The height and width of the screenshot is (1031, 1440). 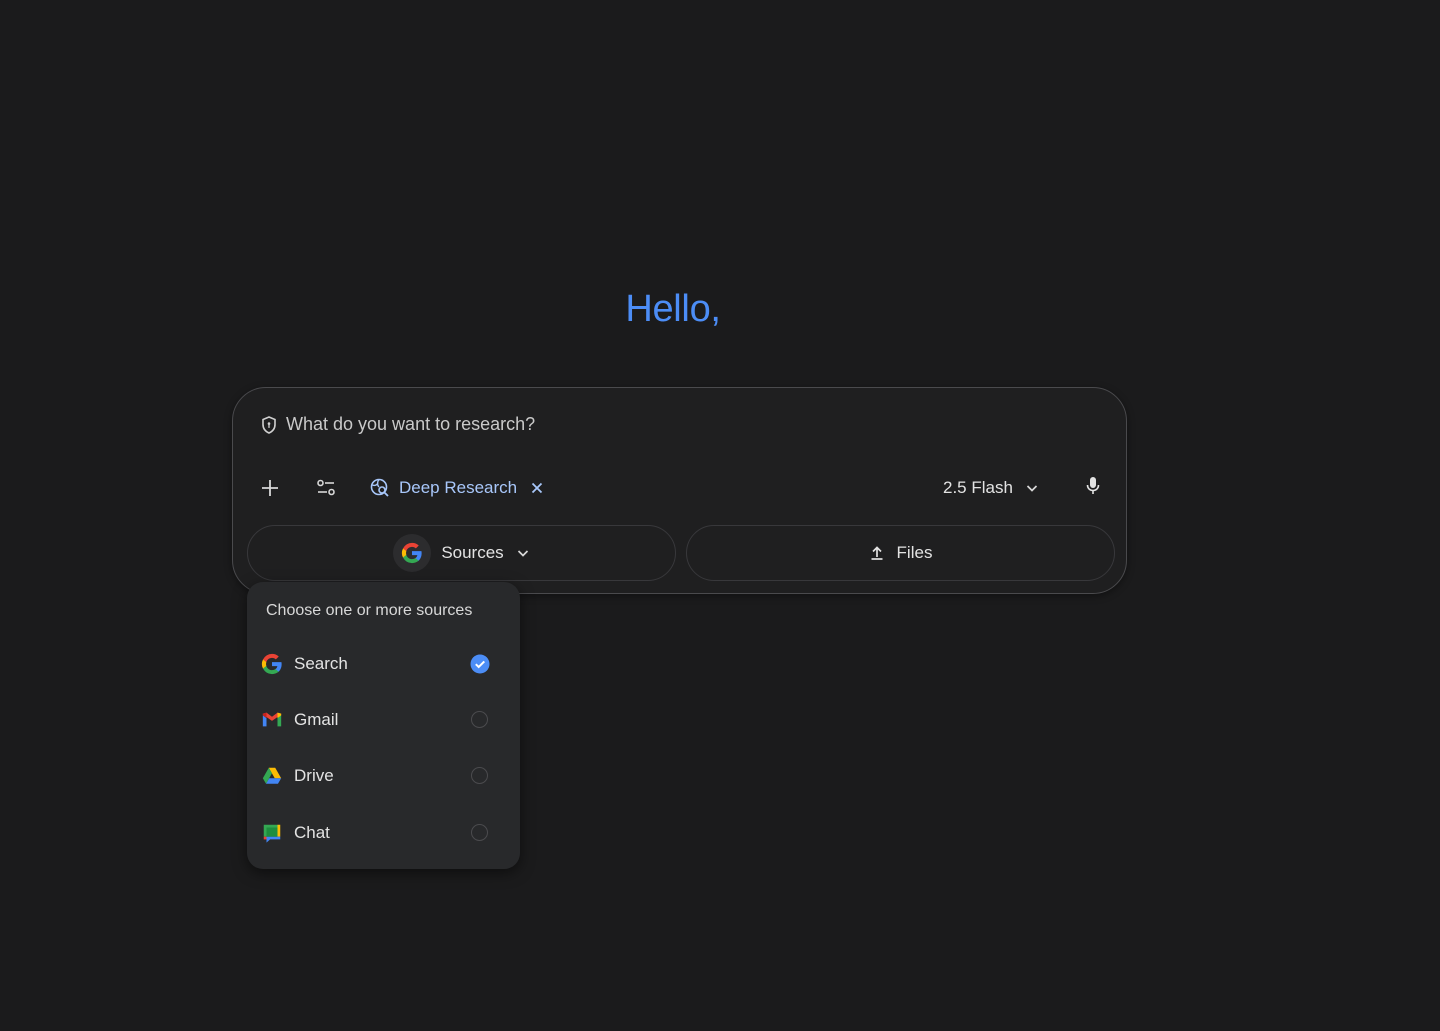 I want to click on sources-button: Sources, so click(x=461, y=553).